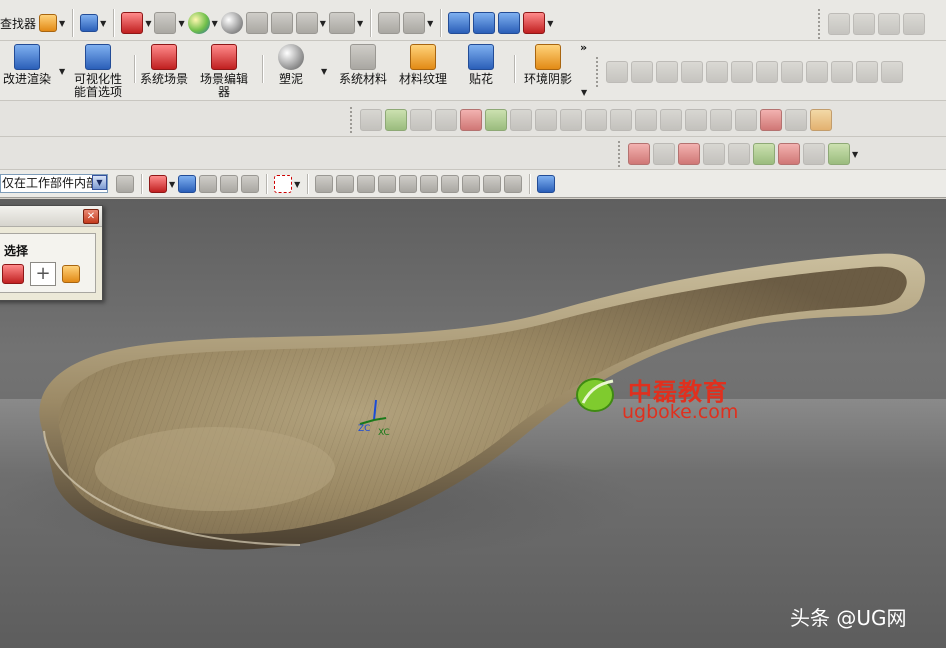  Describe the element at coordinates (721, 120) in the screenshot. I see `chamfer-icon` at that location.